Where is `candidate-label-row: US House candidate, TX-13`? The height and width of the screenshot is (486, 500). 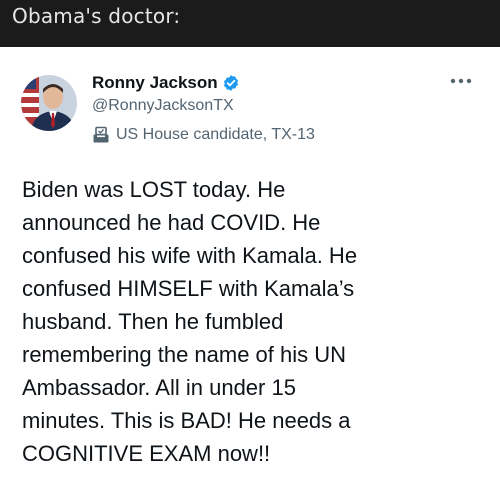
candidate-label-row: US House candidate, TX-13 is located at coordinates (203, 135).